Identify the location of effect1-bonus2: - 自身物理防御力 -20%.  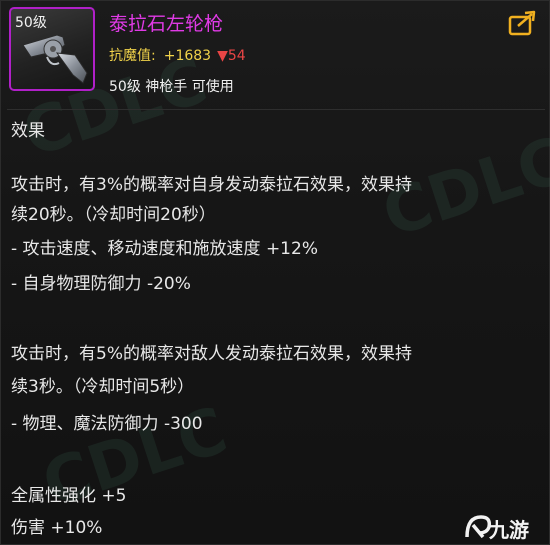
(101, 284).